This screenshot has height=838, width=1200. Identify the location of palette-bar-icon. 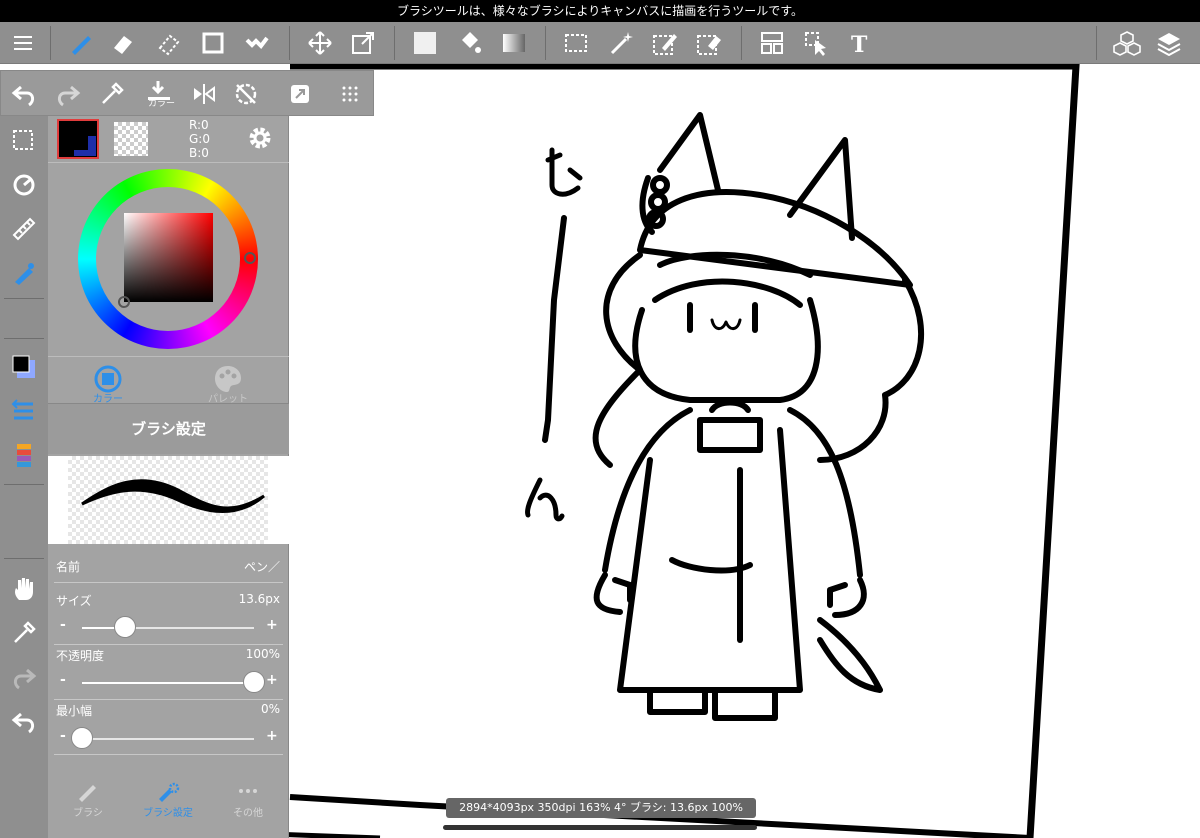
(24, 455).